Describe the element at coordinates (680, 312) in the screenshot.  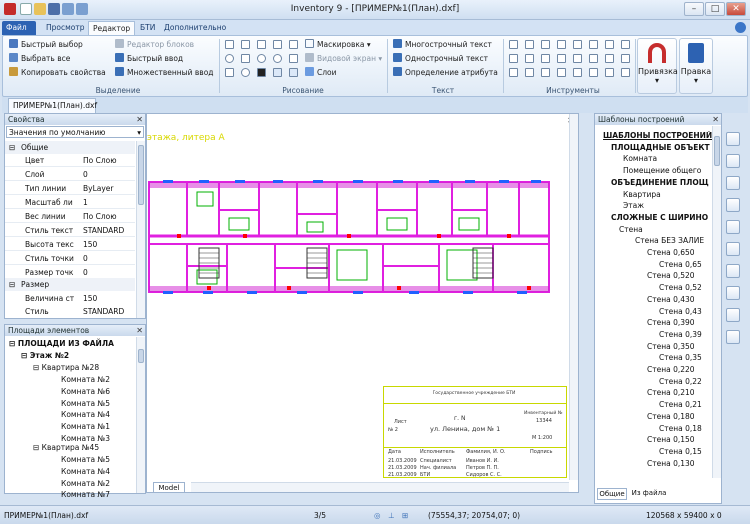
I see `template-item: Стена 0,43` at that location.